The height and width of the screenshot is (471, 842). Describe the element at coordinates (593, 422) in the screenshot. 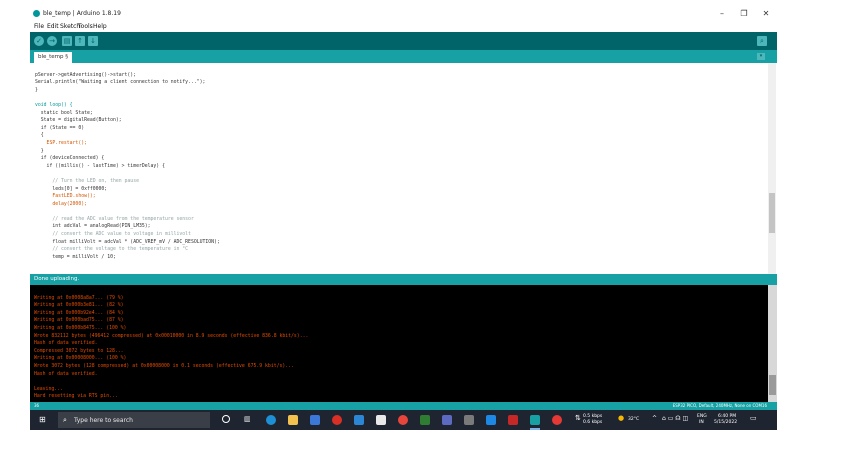

I see `network-down: 0.6 kbps` at that location.